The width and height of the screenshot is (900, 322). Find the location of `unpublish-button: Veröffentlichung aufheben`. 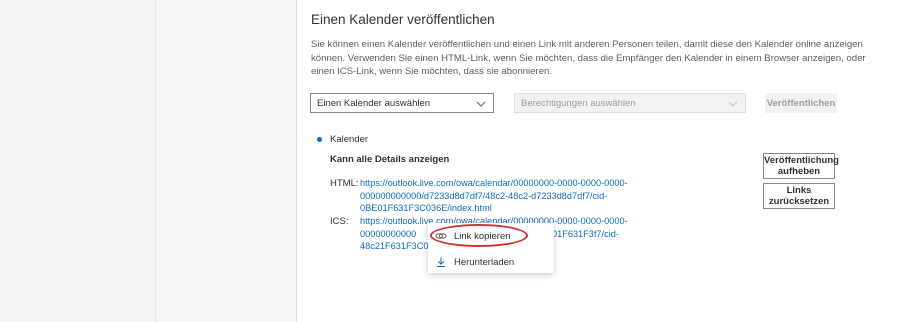

unpublish-button: Veröffentlichung aufheben is located at coordinates (801, 166).